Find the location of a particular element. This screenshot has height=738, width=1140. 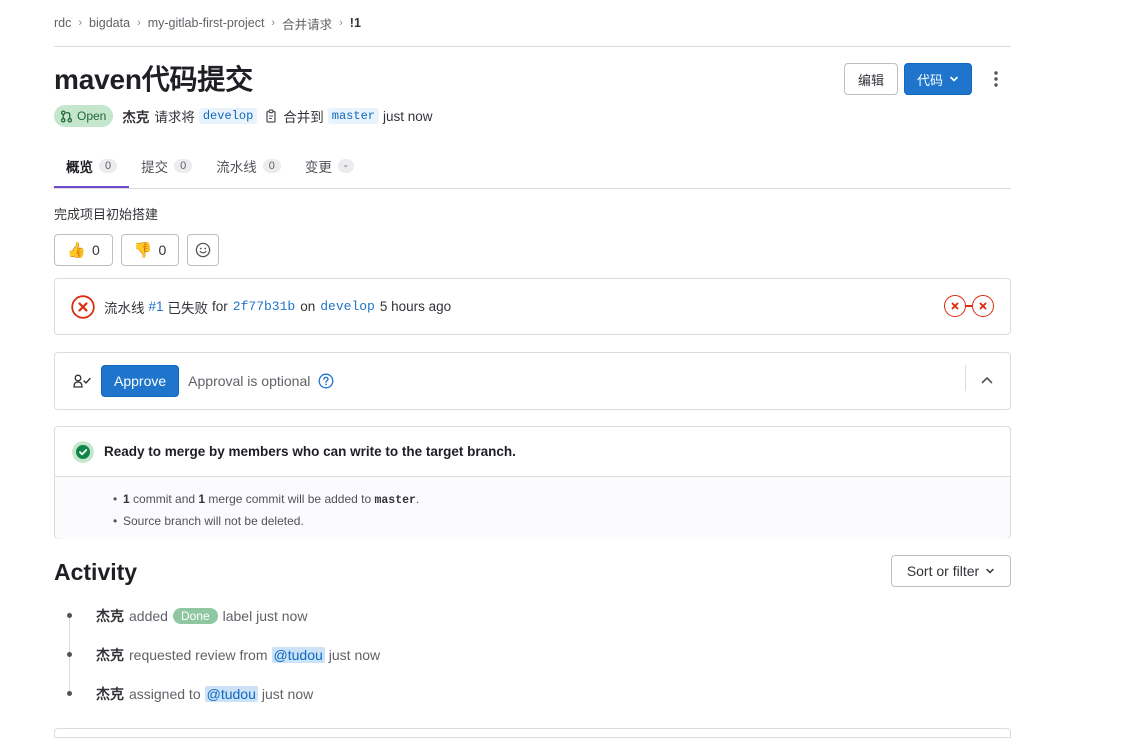

event-action: added is located at coordinates (148, 616).